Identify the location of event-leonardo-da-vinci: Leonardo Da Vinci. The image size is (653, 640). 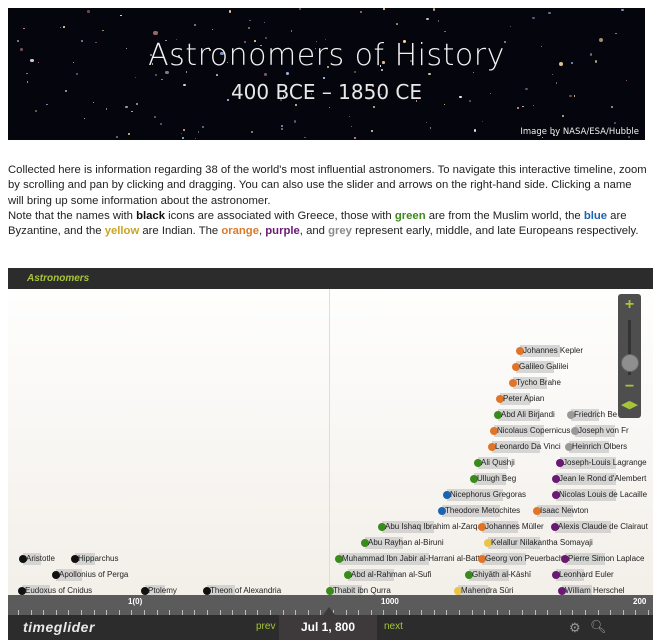
(524, 447).